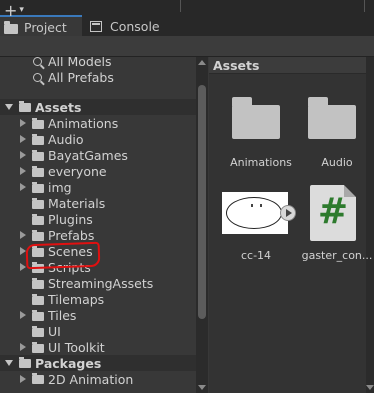 Image resolution: width=374 pixels, height=393 pixels. I want to click on sprite-thumbnail, so click(255, 213).